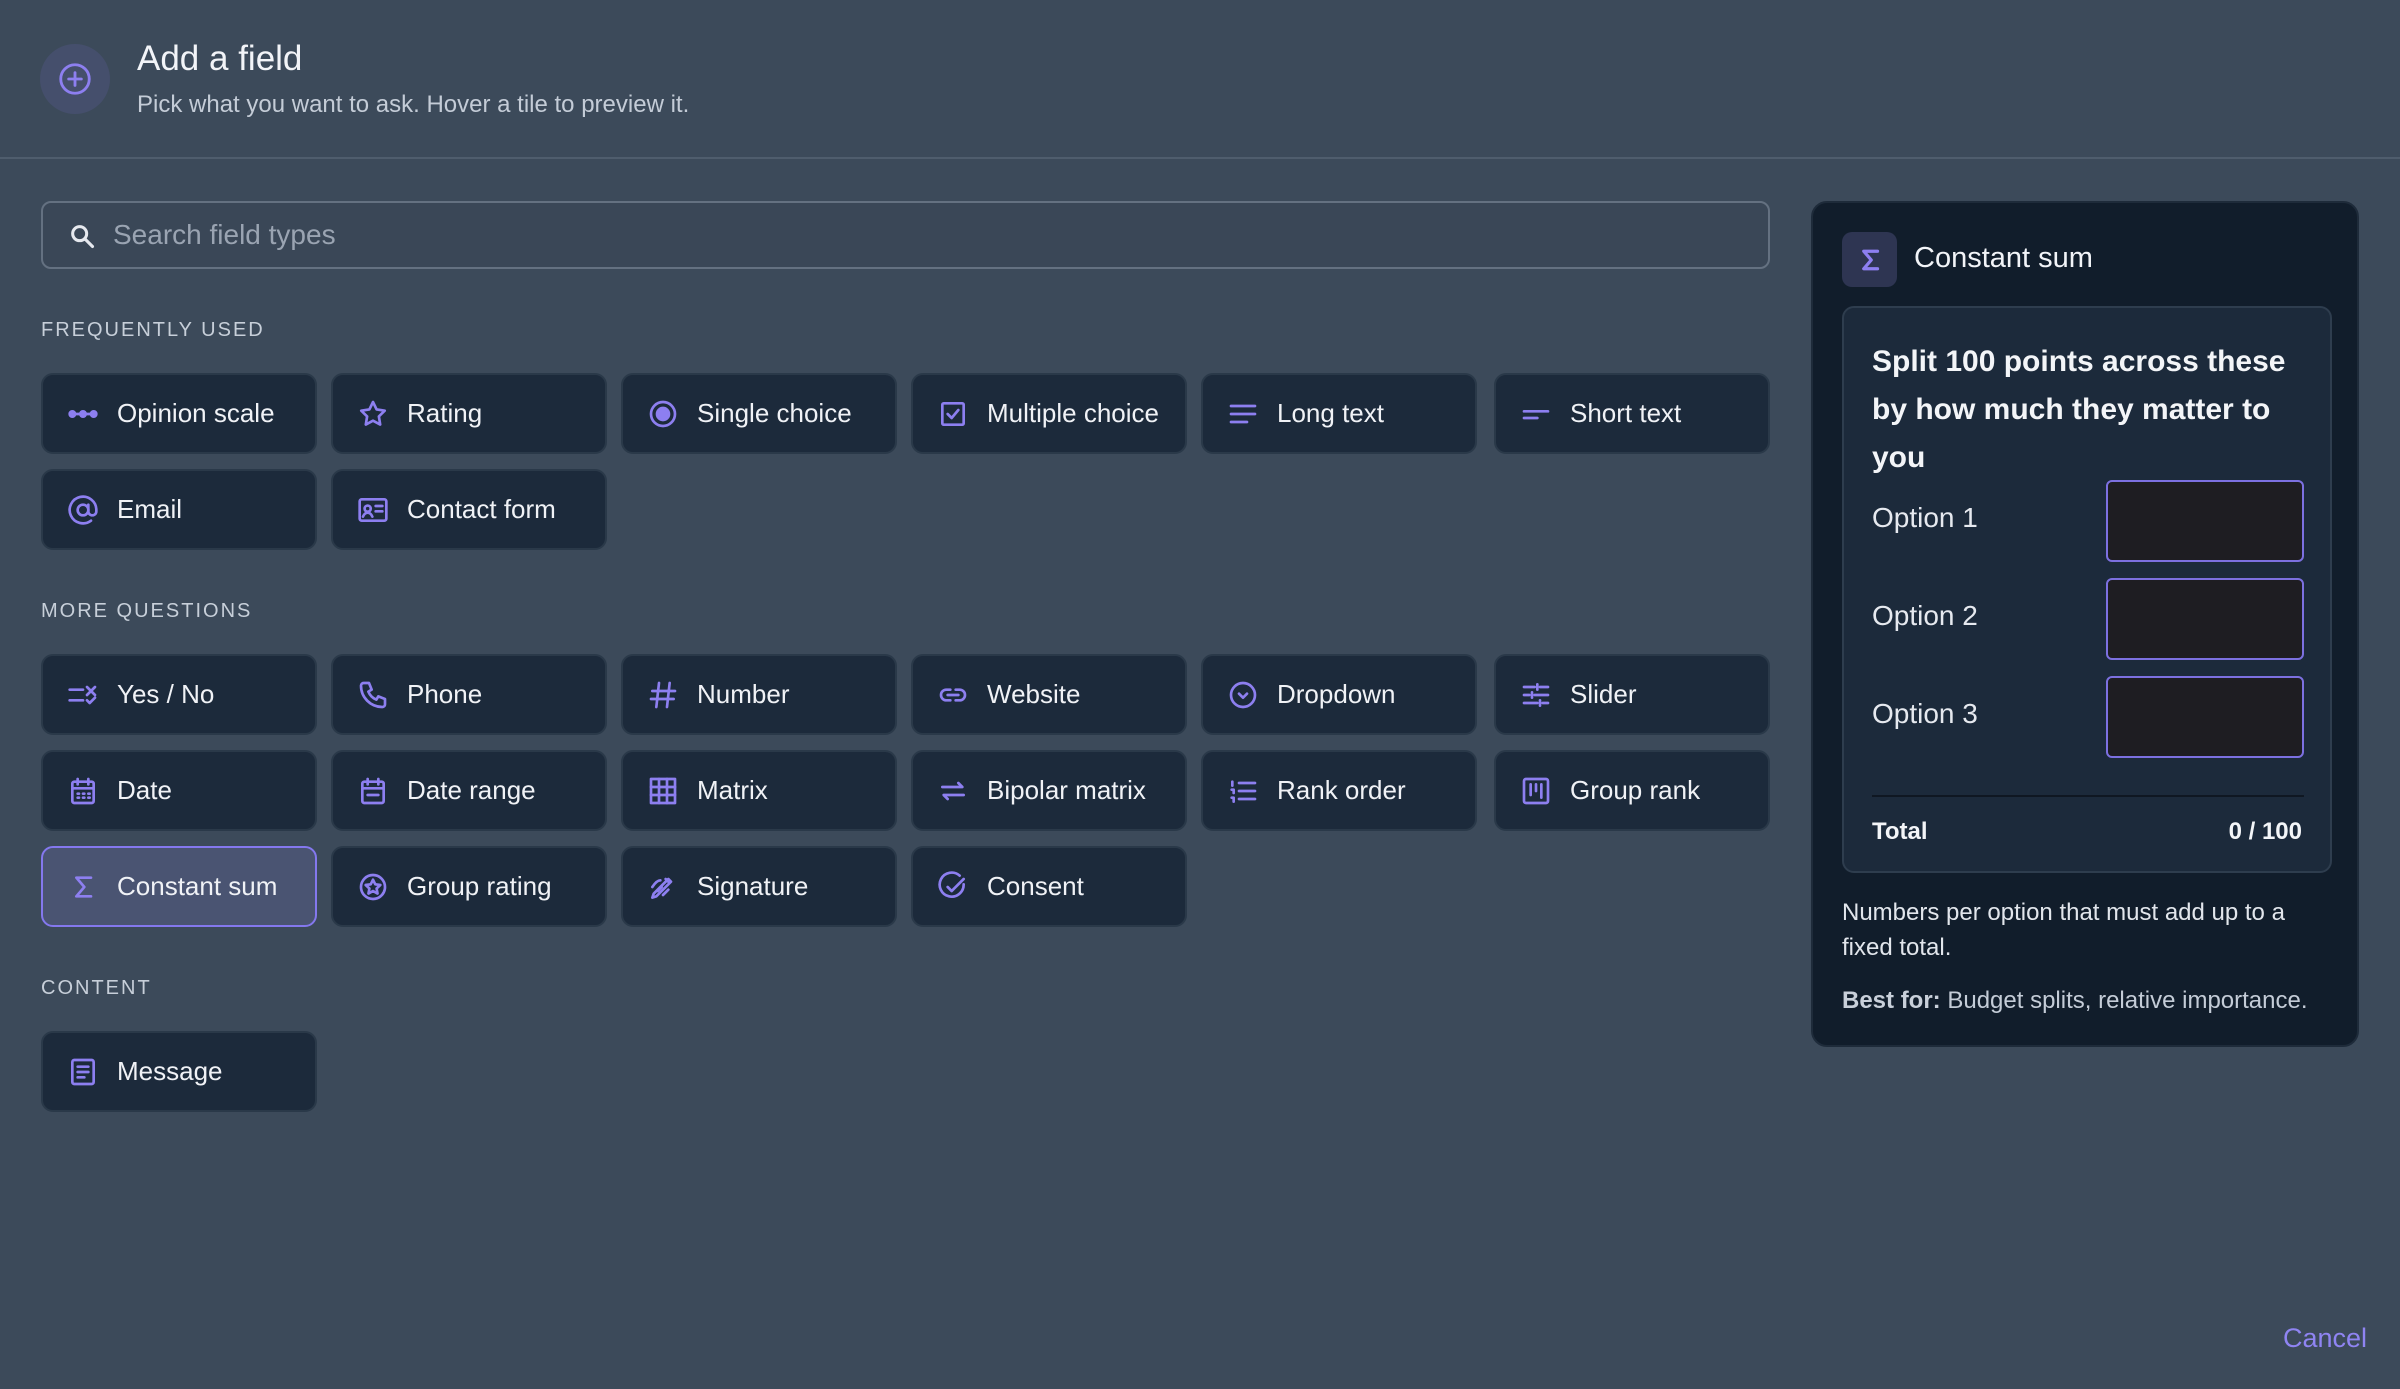  I want to click on grid-icon, so click(663, 791).